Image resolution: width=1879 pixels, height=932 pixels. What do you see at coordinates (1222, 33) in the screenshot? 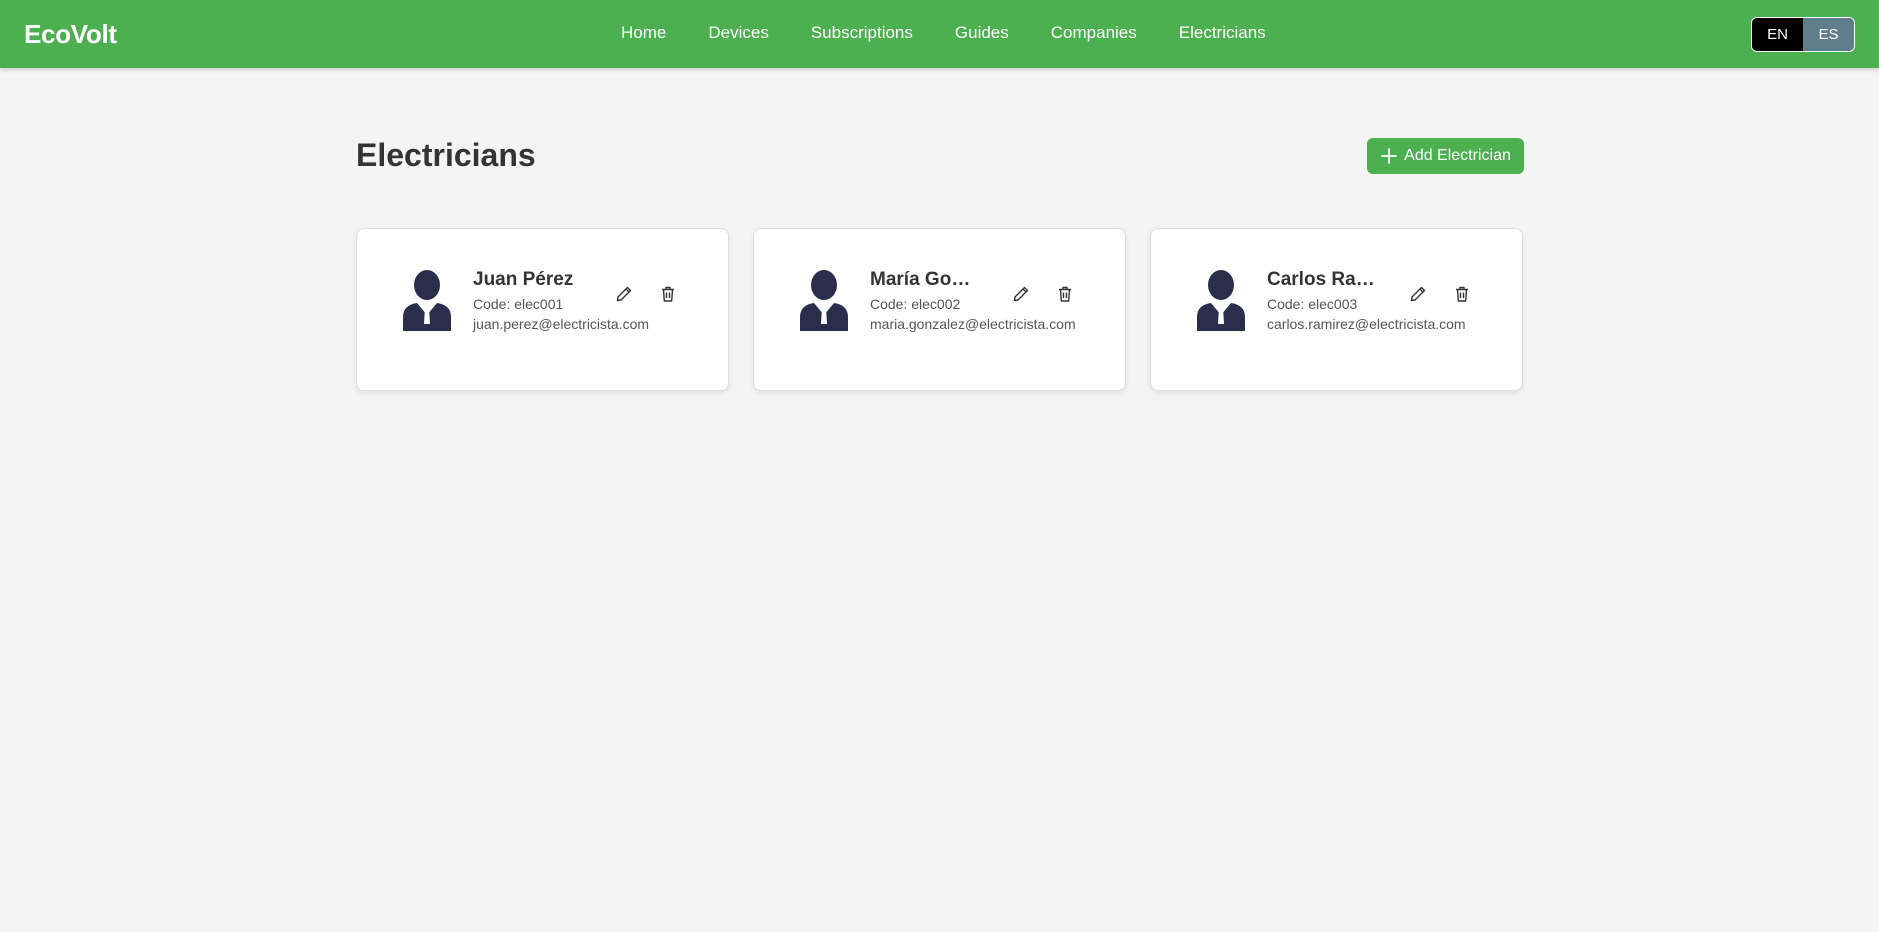
I see `nav-electricians: Electricians` at bounding box center [1222, 33].